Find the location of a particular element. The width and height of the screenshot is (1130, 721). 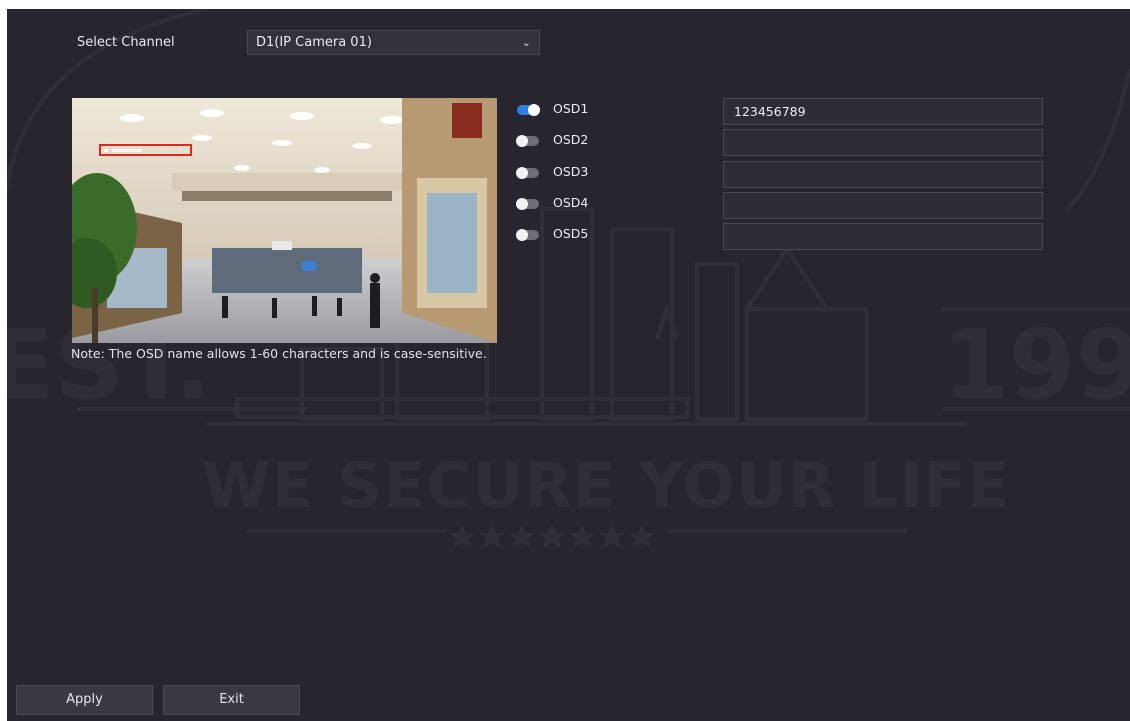

watermark-slogan: WE SECURE YOUR LIFE is located at coordinates (606, 485).